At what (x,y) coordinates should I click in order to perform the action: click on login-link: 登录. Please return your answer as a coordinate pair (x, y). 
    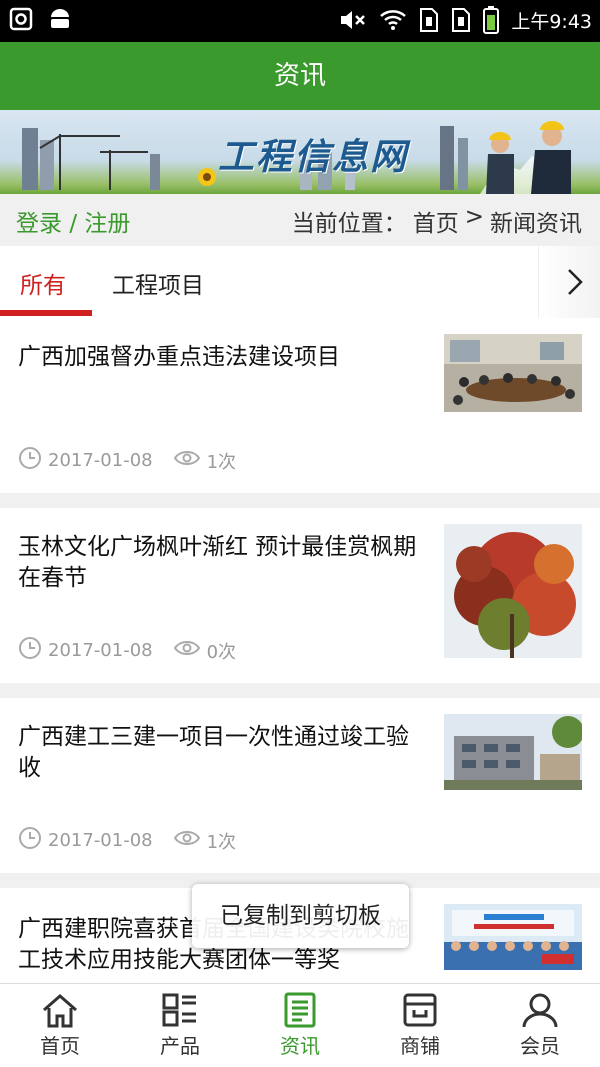
    Looking at the image, I should click on (39, 224).